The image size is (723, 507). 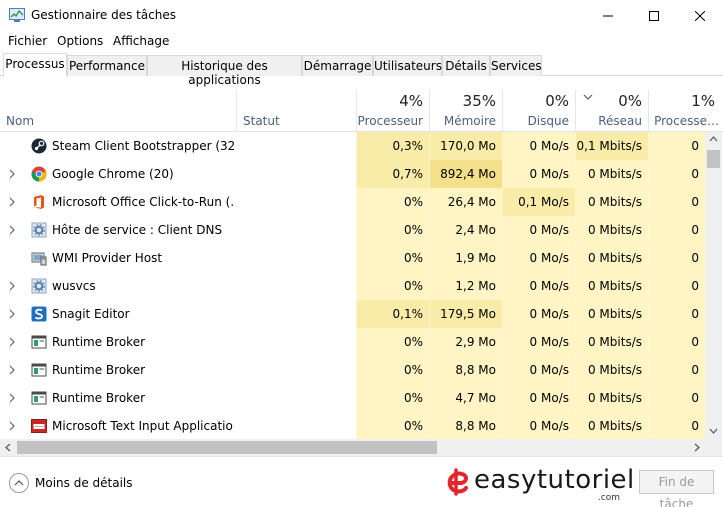 I want to click on cell-cpu: 0,7%, so click(x=392, y=174).